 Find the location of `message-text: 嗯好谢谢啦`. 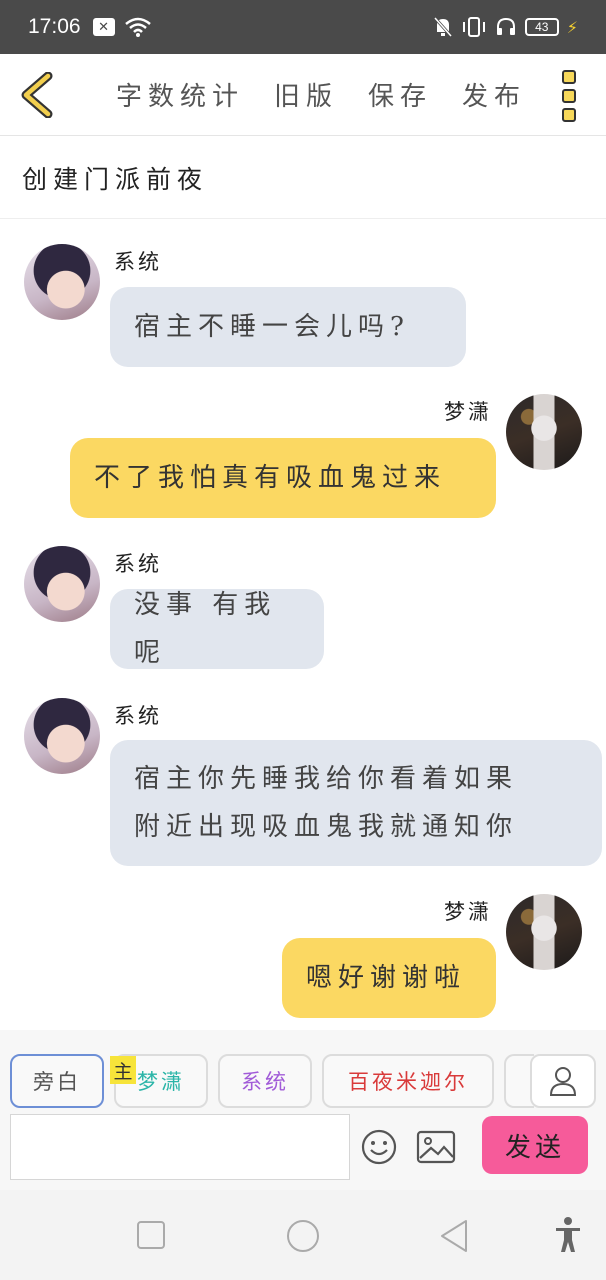

message-text: 嗯好谢谢啦 is located at coordinates (386, 978).